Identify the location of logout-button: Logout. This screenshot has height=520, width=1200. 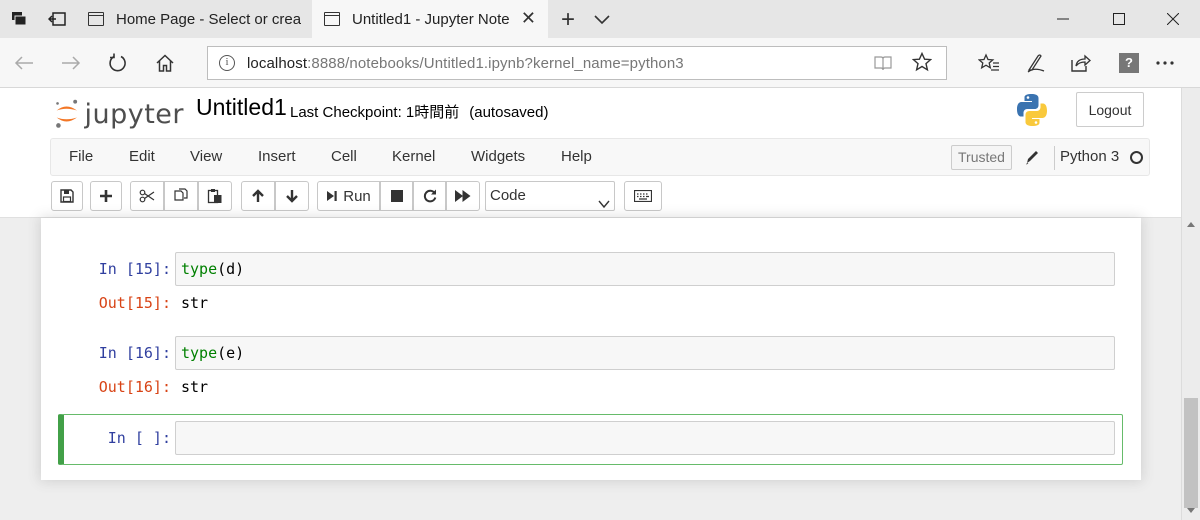
(1110, 109).